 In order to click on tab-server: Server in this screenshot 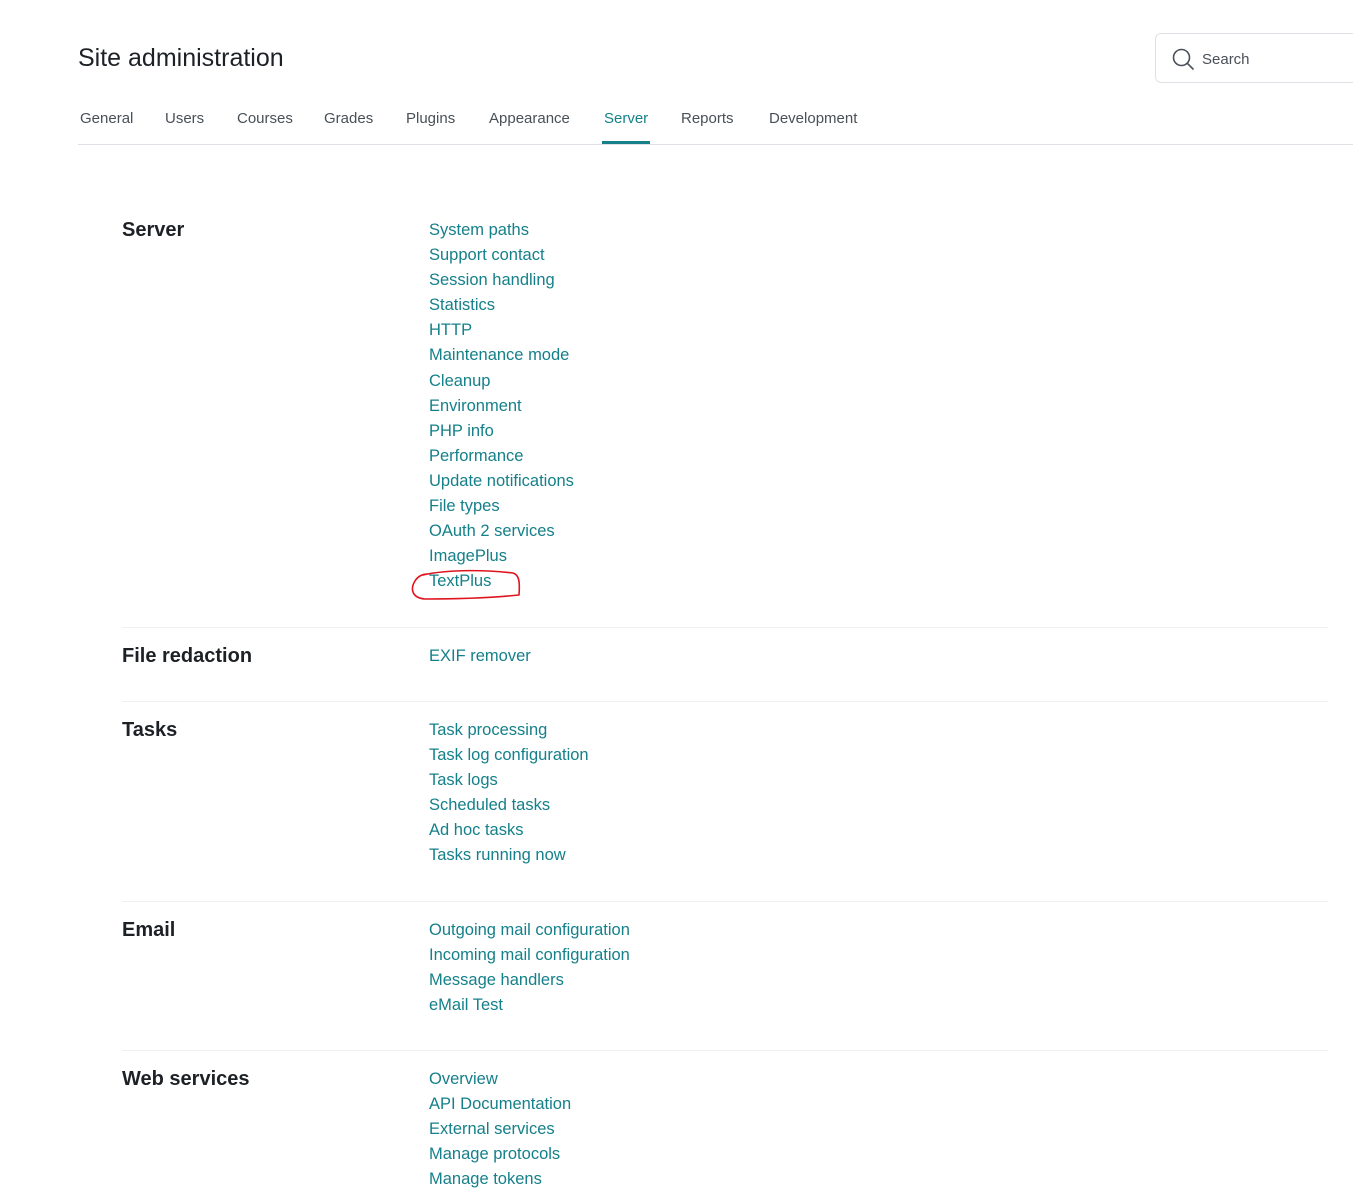, I will do `click(626, 124)`.